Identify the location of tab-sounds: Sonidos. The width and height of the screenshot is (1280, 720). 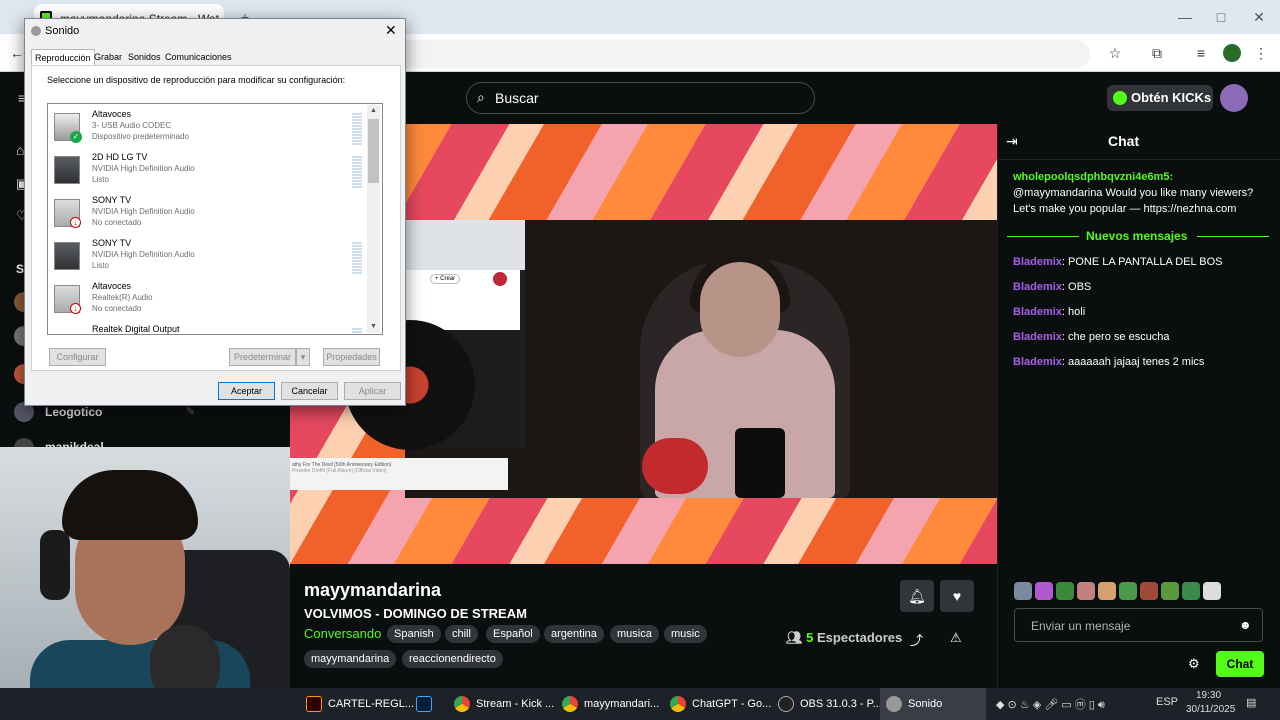
(144, 57).